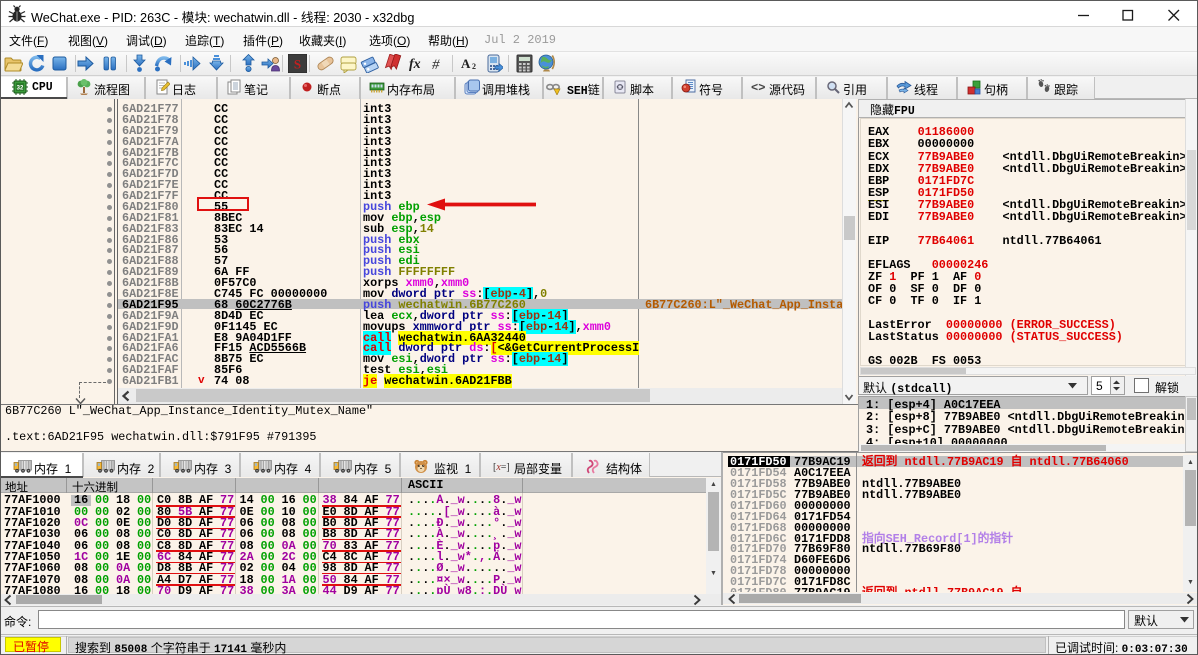  Describe the element at coordinates (501, 467) in the screenshot. I see `svg-text: [x=]` at that location.